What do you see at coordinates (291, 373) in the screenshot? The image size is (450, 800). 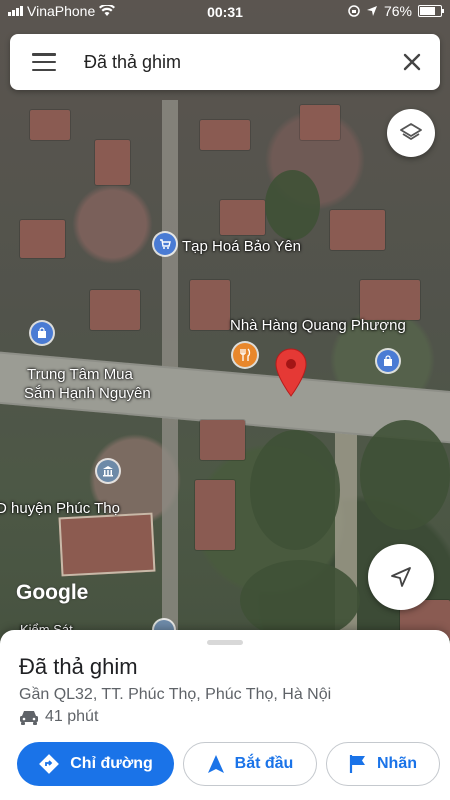 I see `dropped-pin-icon` at bounding box center [291, 373].